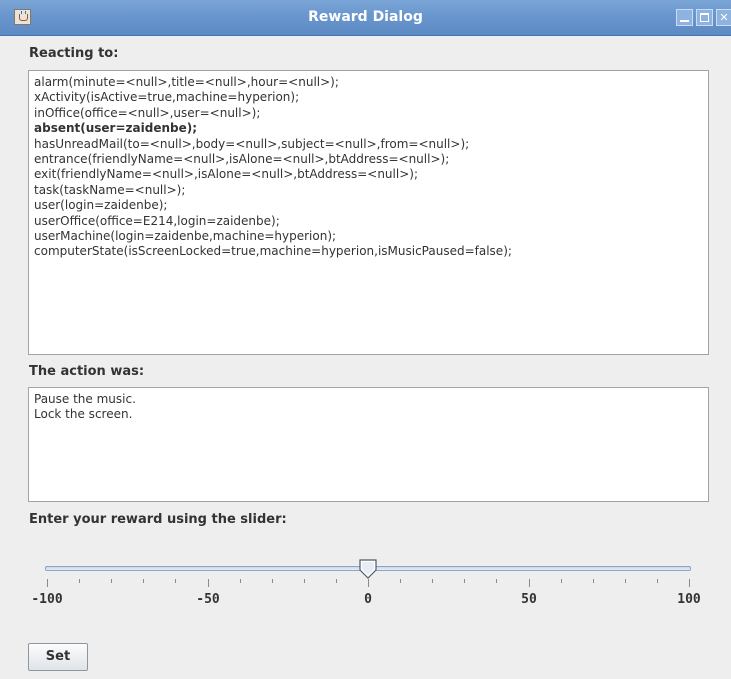  I want to click on title-bar: Reward Dialog ✕, so click(365, 18).